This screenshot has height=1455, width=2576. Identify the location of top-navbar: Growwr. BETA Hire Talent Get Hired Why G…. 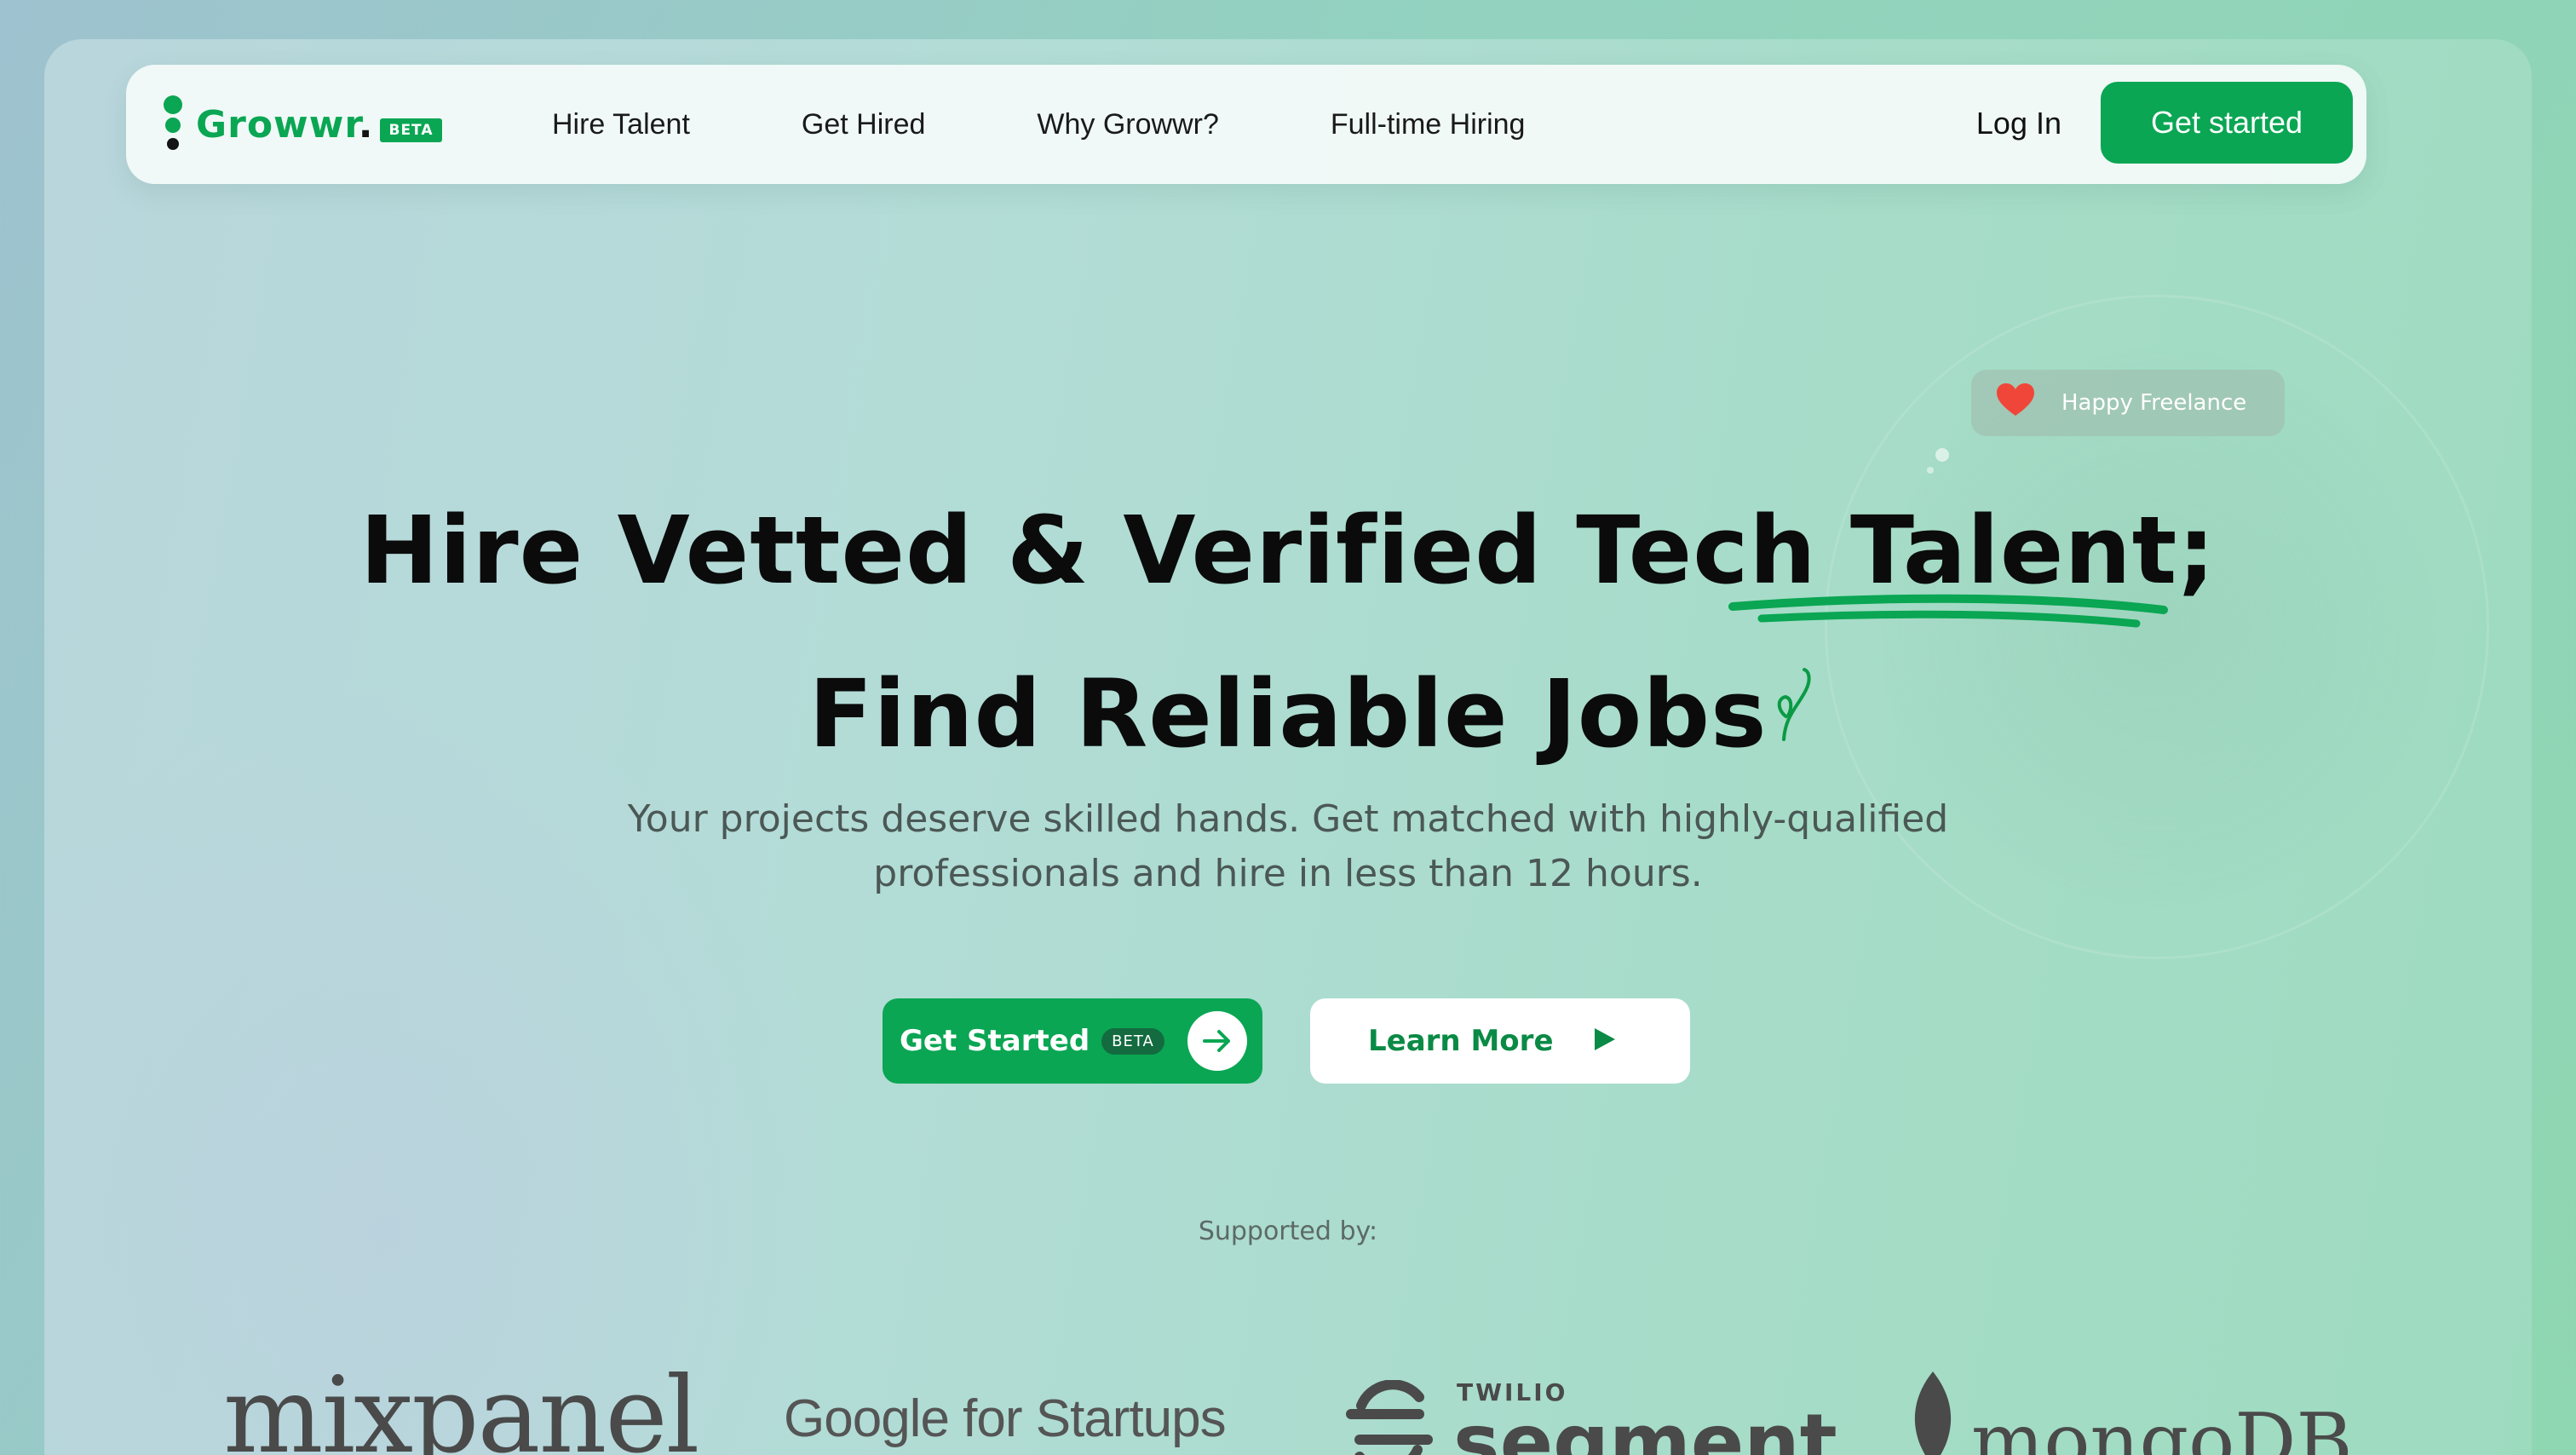
(1246, 124).